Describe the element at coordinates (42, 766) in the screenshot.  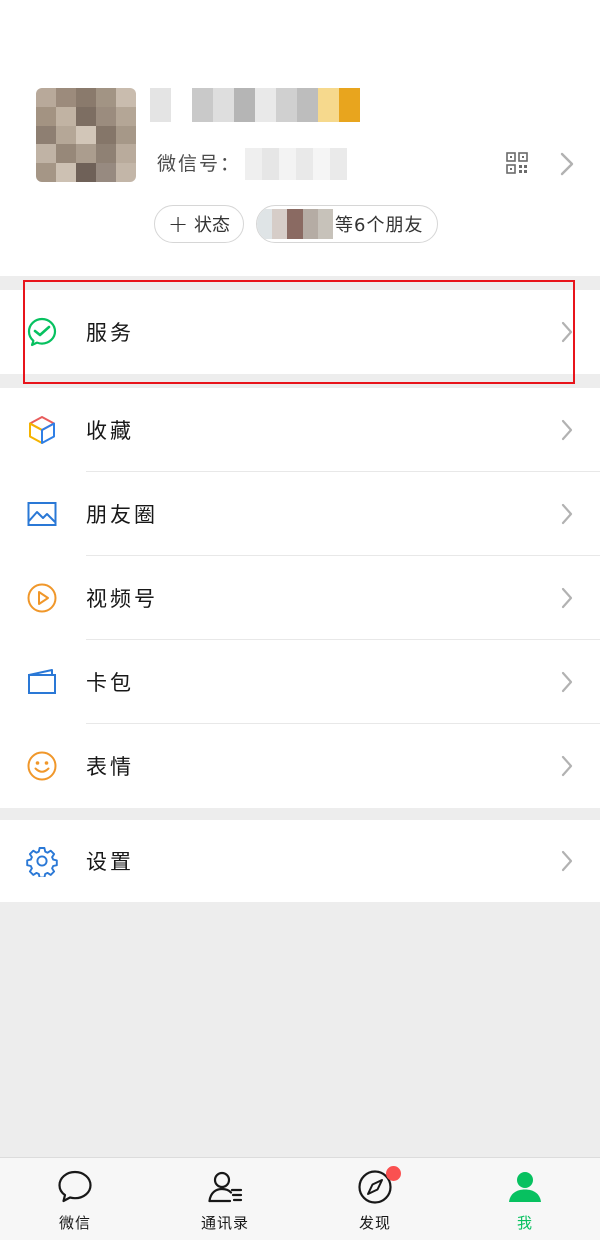
I see `stickers-icon` at that location.